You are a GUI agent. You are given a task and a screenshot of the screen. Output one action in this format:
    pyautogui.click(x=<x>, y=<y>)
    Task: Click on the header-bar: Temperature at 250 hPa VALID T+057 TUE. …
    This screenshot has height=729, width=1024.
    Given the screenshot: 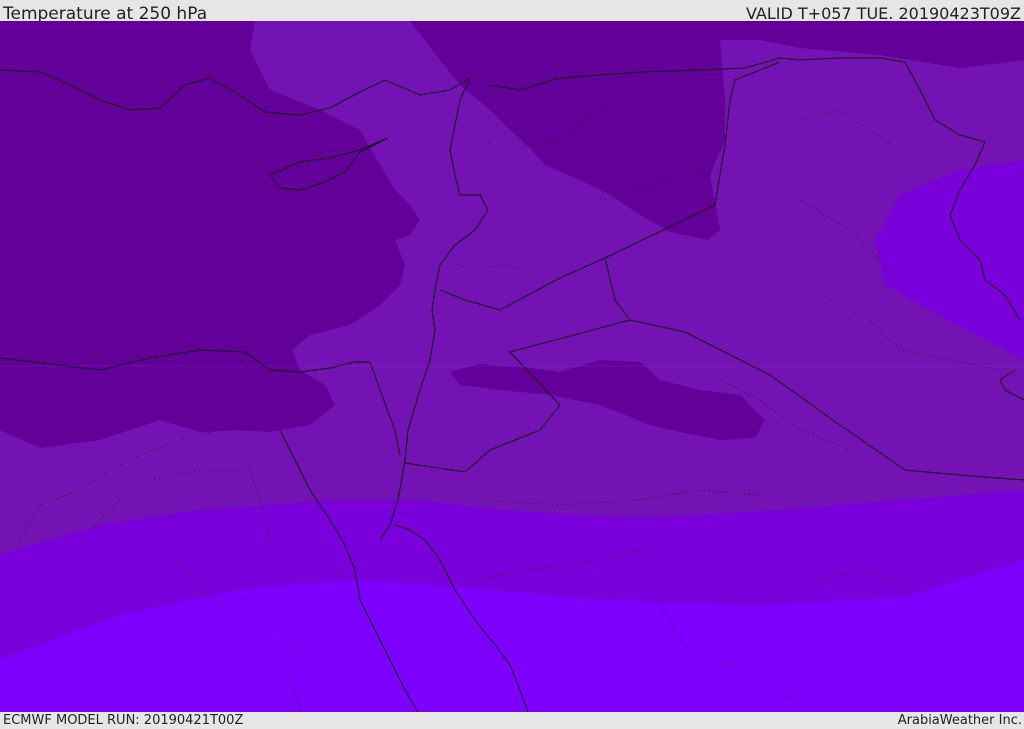 What is the action you would take?
    pyautogui.click(x=512, y=12)
    